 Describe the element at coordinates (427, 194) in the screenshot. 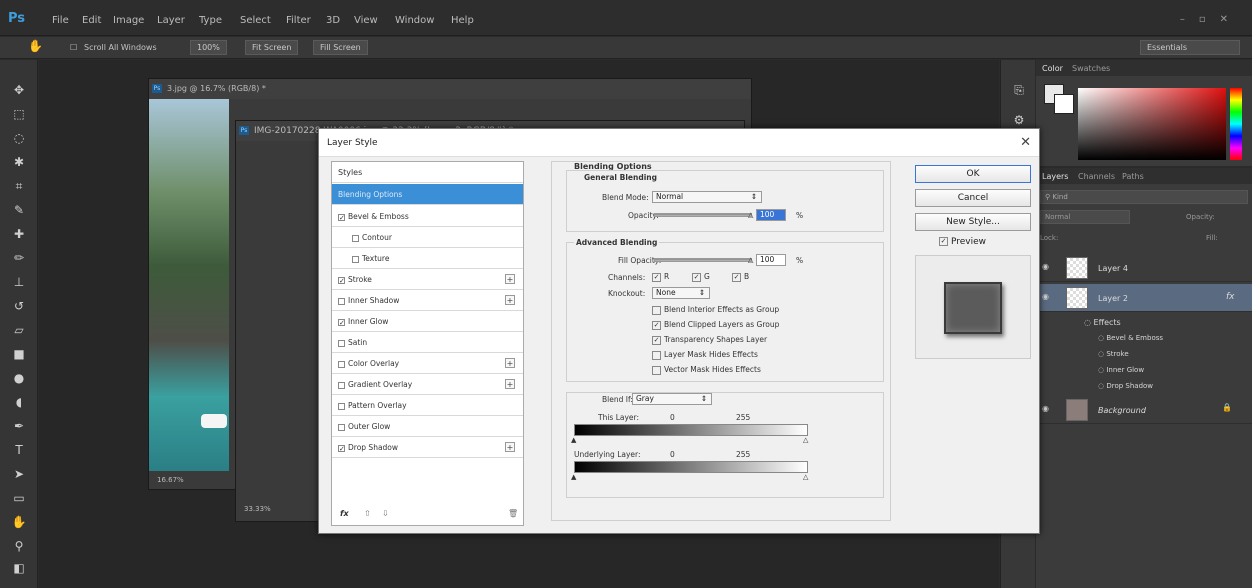

I see `style-blending-options: Blending Options` at that location.